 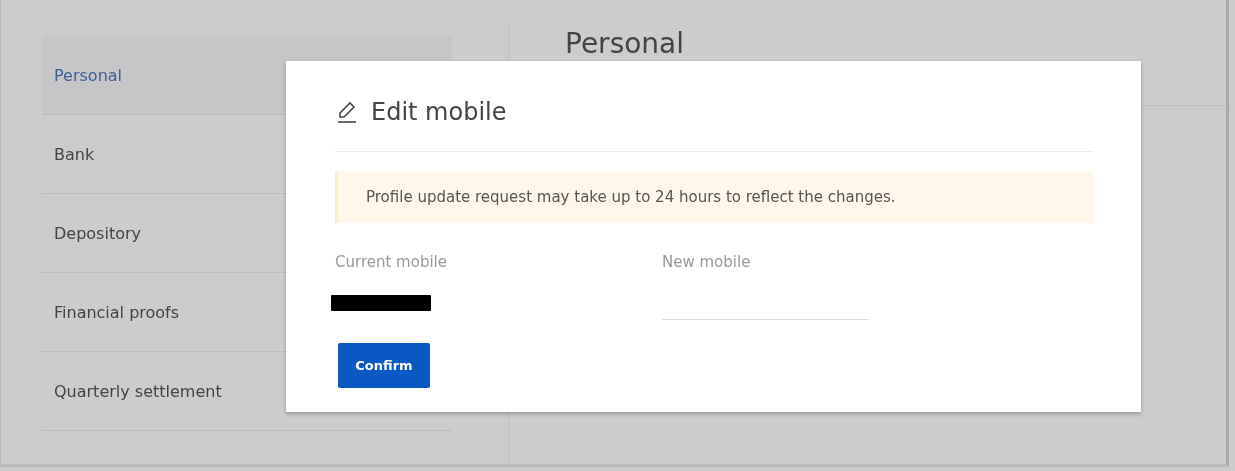 What do you see at coordinates (625, 44) in the screenshot?
I see `section-title: Personal` at bounding box center [625, 44].